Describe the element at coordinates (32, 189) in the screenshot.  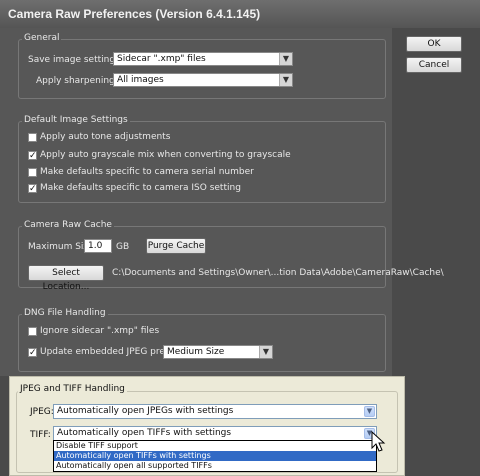
I see `iso-setting-checkbox: ✓` at that location.